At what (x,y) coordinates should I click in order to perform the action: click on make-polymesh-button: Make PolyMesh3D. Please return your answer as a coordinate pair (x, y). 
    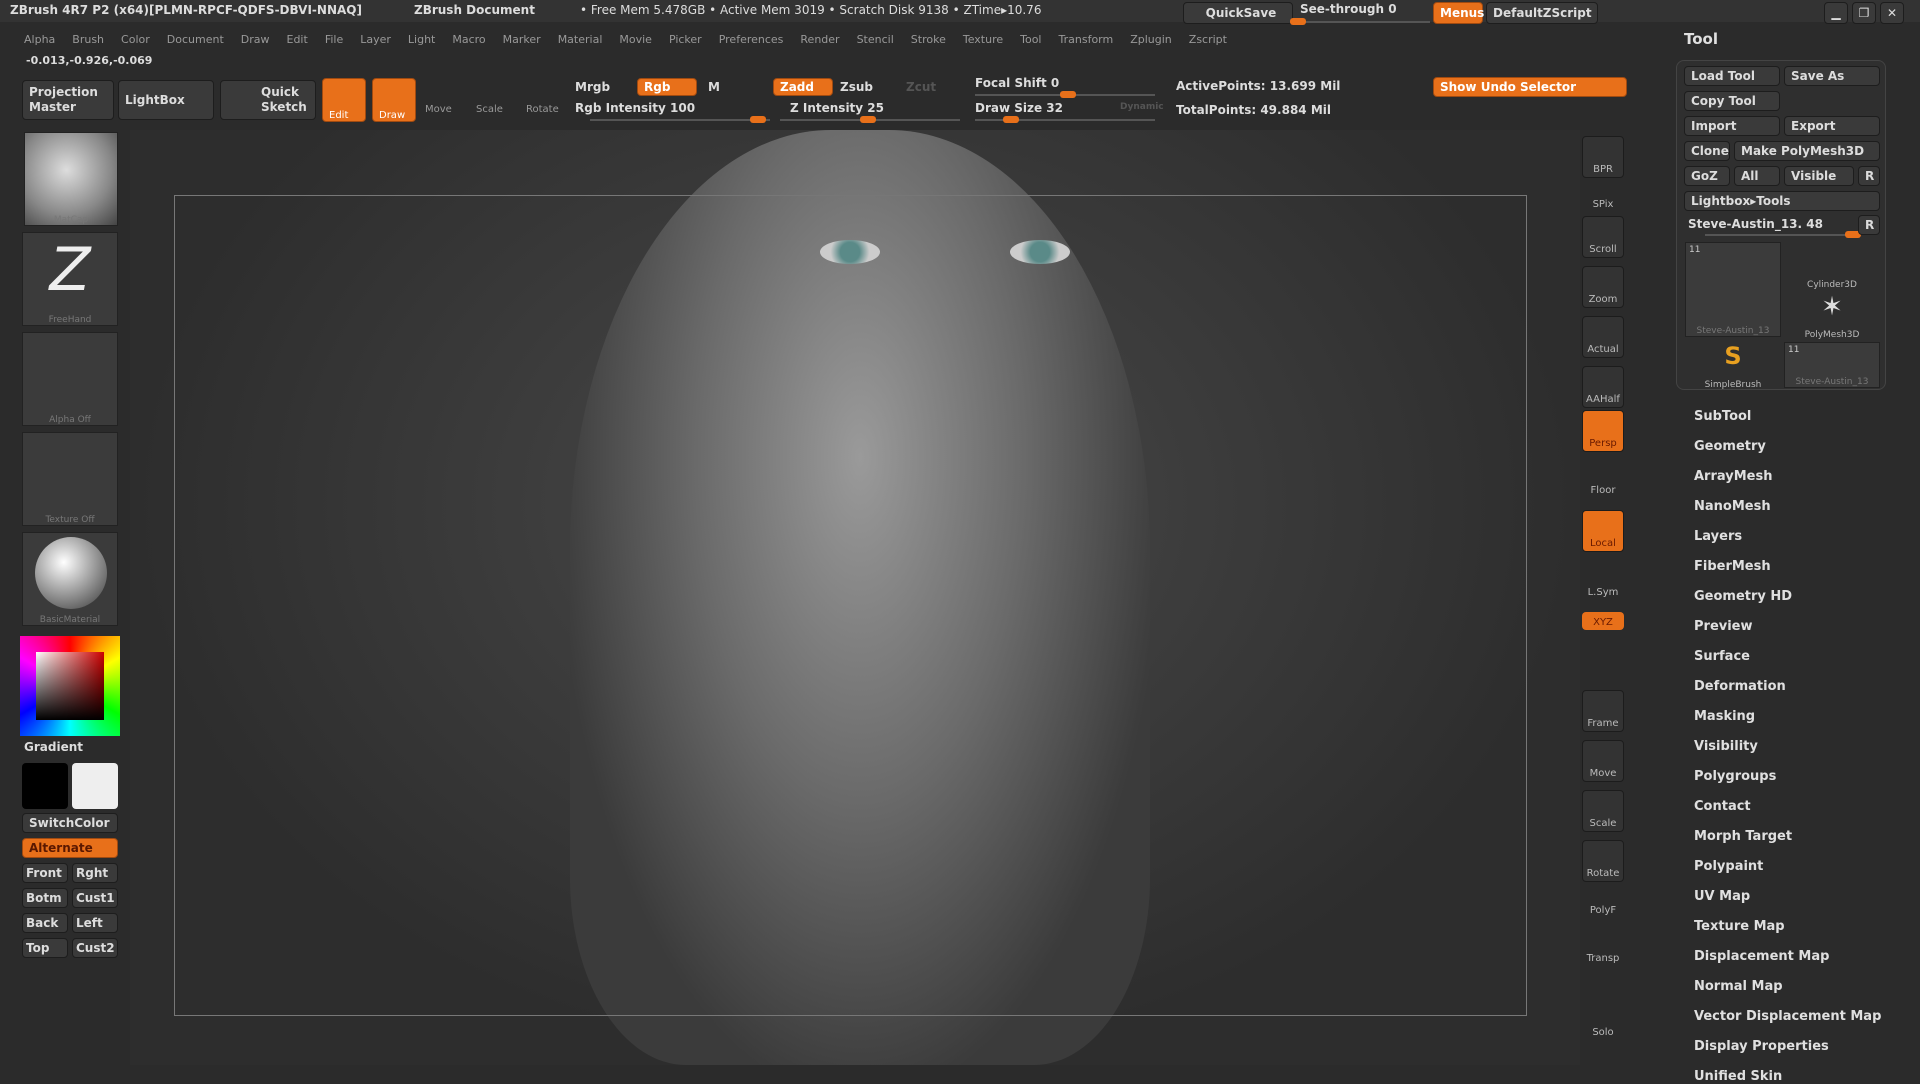
    Looking at the image, I should click on (1807, 151).